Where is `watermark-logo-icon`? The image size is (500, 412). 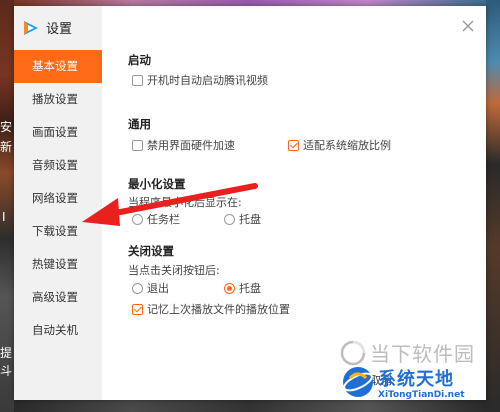
watermark-logo-icon is located at coordinates (353, 352).